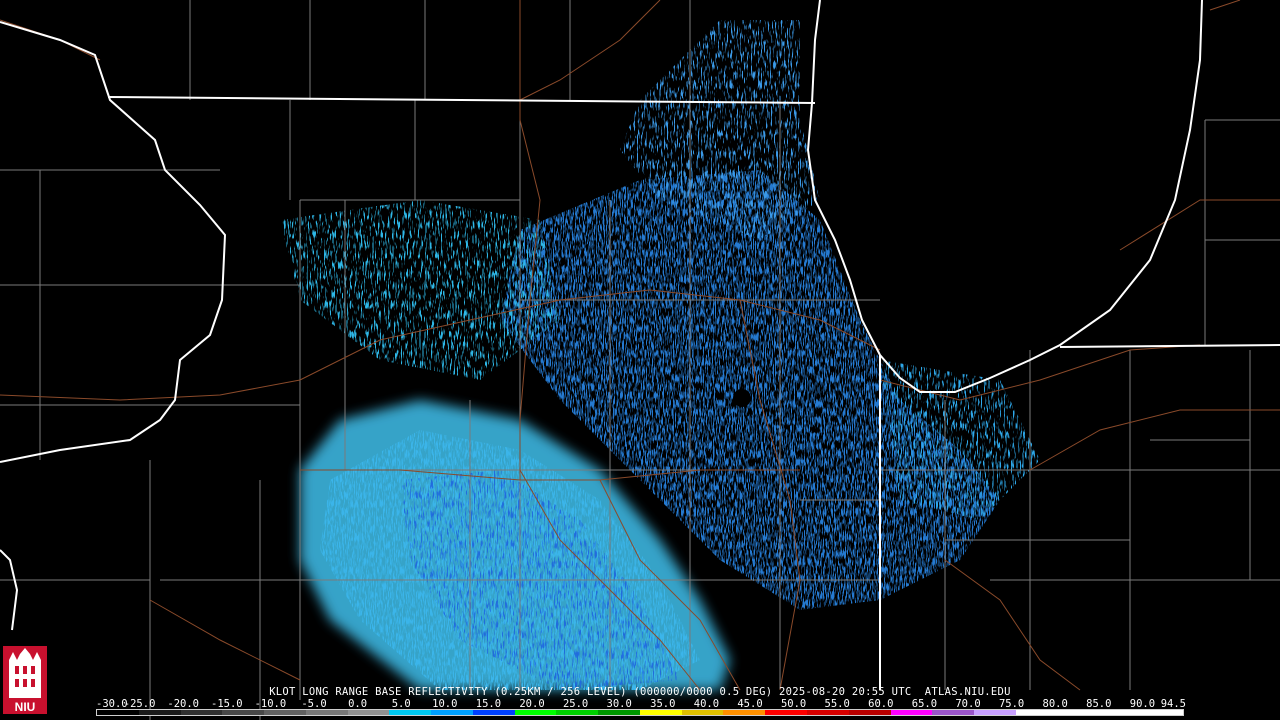 This screenshot has height=720, width=1280. Describe the element at coordinates (25, 707) in the screenshot. I see `niu-logo-text: NIU` at that location.